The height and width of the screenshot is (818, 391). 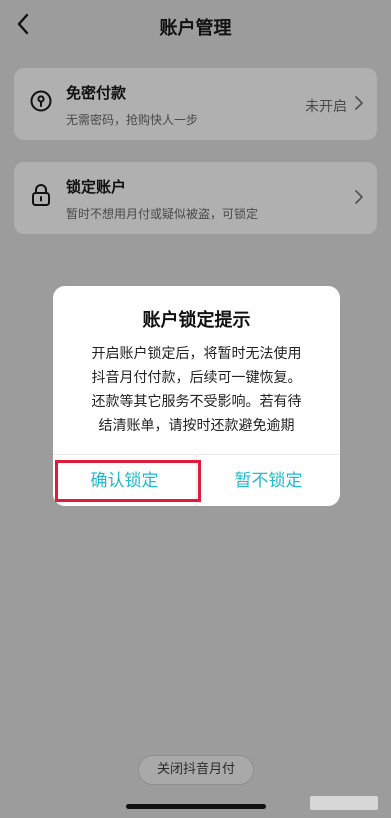 What do you see at coordinates (196, 320) in the screenshot?
I see `dialog-title: 账户锁定提示` at bounding box center [196, 320].